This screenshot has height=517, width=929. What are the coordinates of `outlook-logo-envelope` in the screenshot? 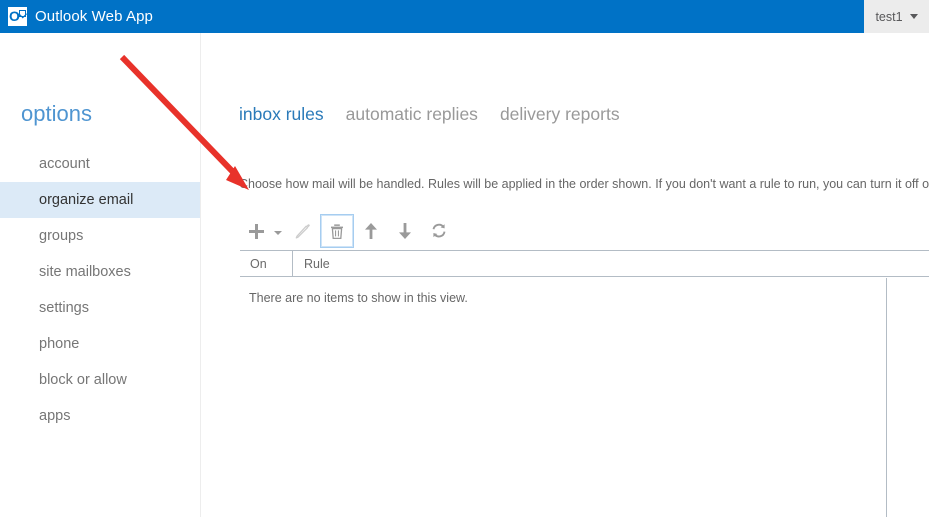 It's located at (22, 13).